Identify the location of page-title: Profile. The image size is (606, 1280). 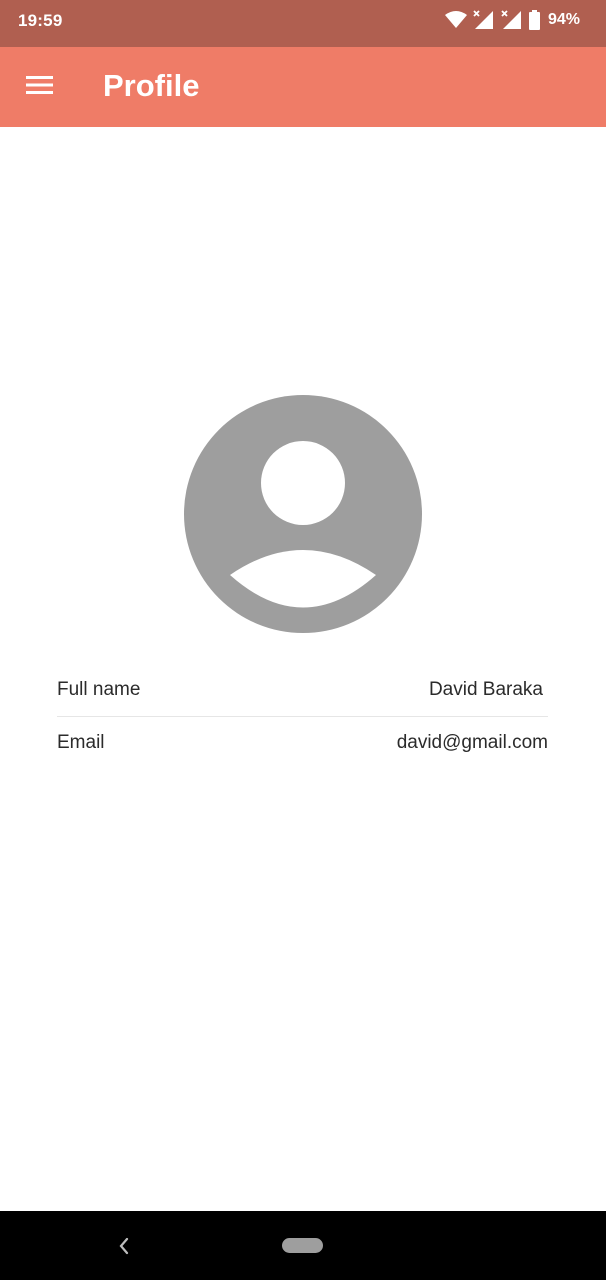
(151, 85).